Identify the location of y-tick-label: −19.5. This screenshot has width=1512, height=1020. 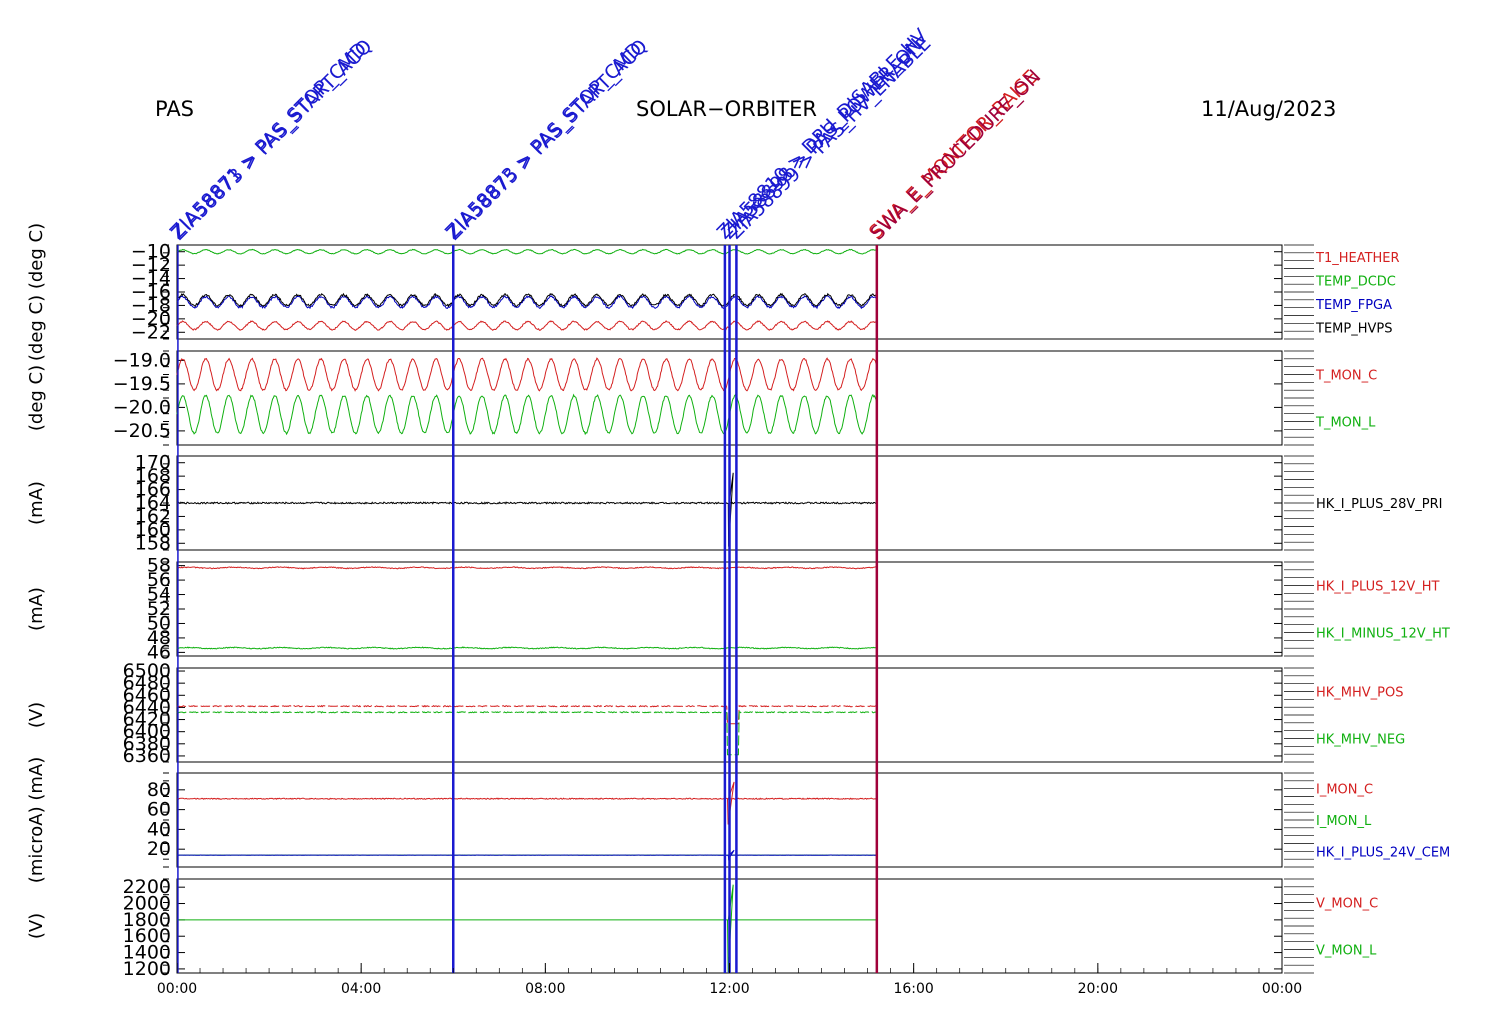
(142, 384).